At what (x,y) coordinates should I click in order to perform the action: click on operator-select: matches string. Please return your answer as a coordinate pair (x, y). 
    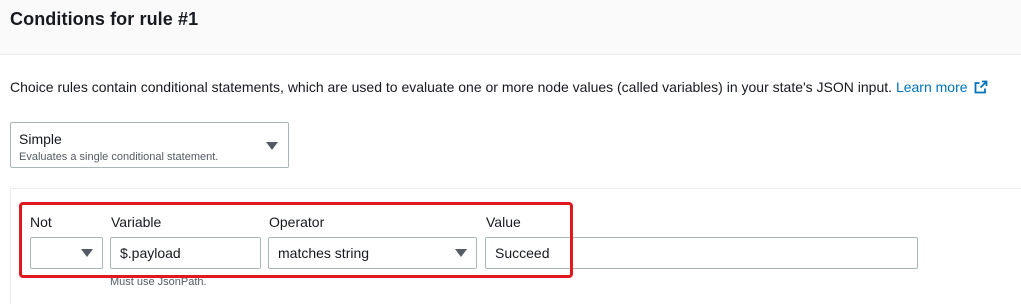
    Looking at the image, I should click on (372, 253).